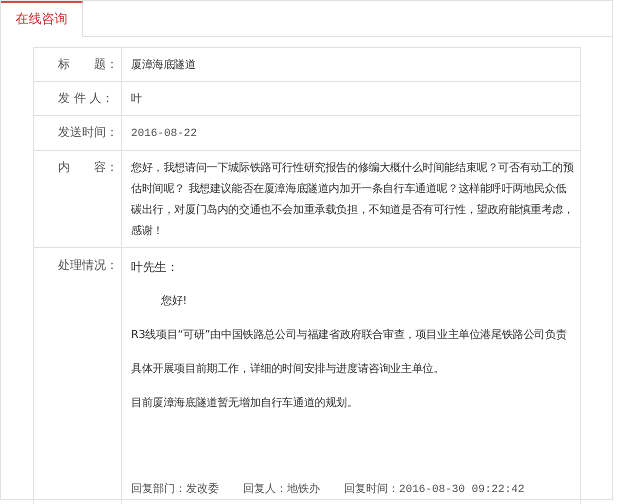 This screenshot has width=625, height=504. Describe the element at coordinates (88, 167) in the screenshot. I see `field-label: 内 容：` at that location.